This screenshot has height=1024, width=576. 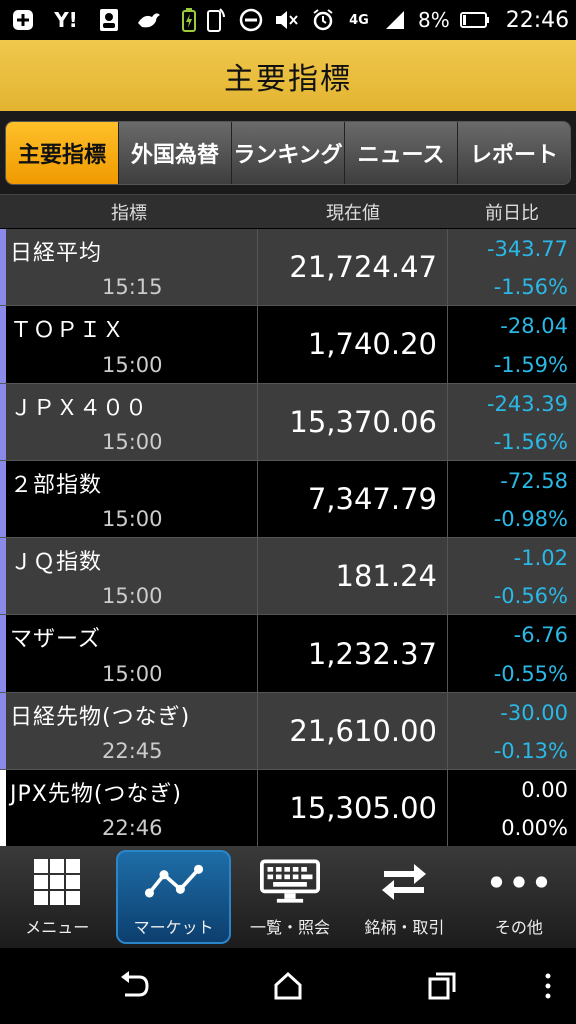 I want to click on nav-market: マーケット, so click(x=173, y=897).